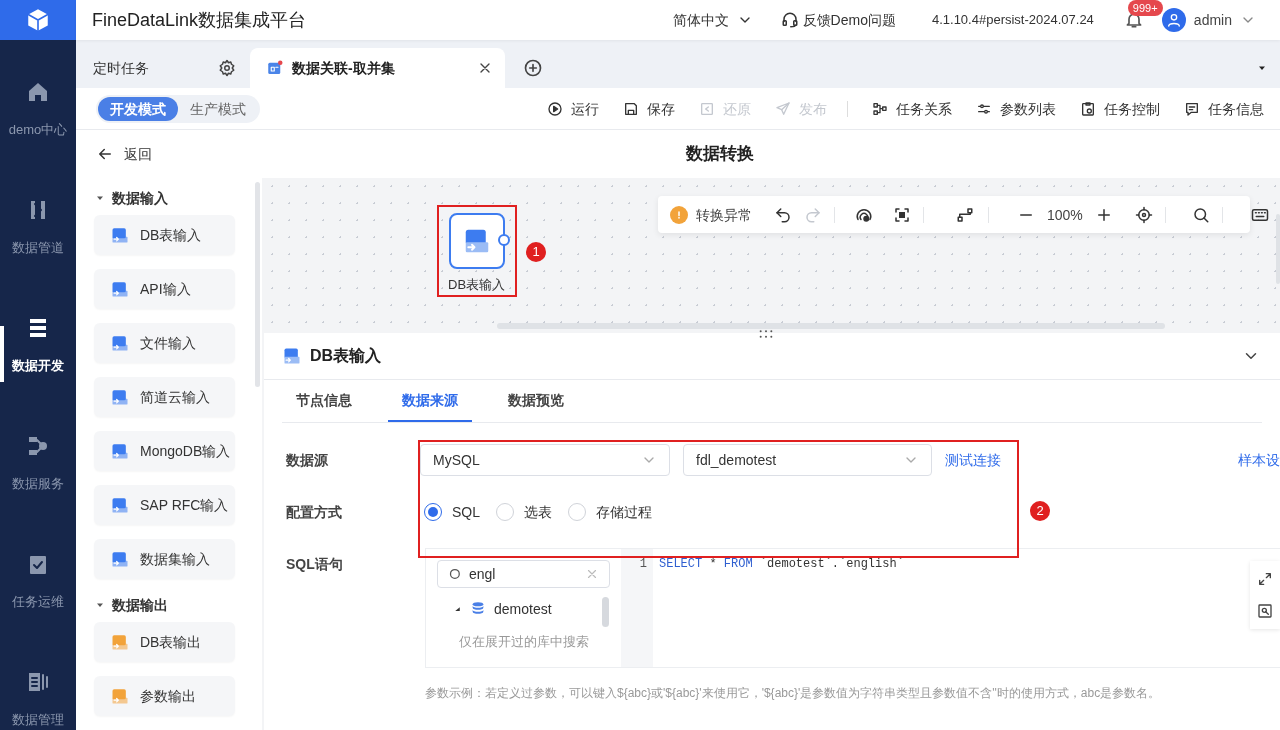 The image size is (1280, 730). Describe the element at coordinates (476, 241) in the screenshot. I see `db-input-node` at that location.